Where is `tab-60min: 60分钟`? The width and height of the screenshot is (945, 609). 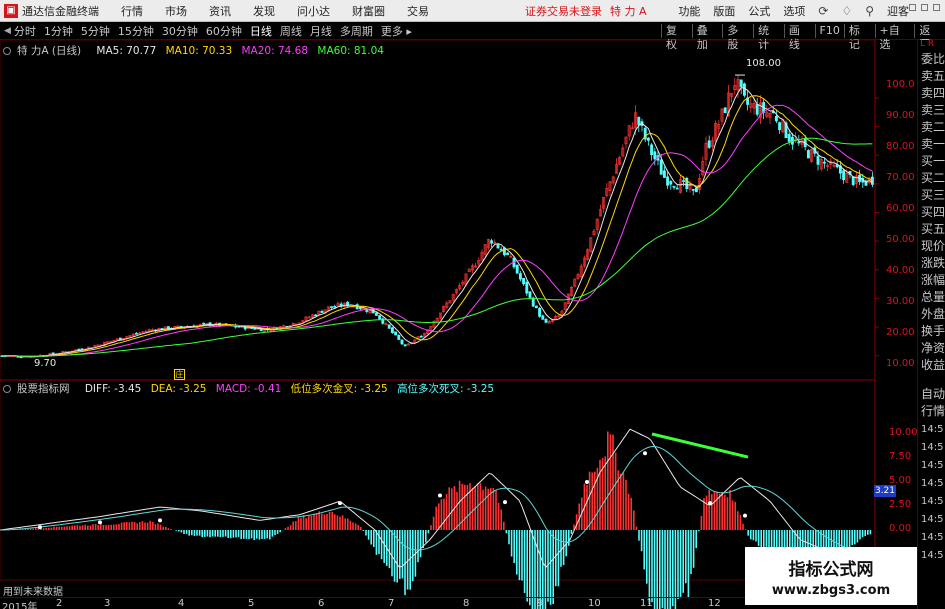 tab-60min: 60分钟 is located at coordinates (224, 31).